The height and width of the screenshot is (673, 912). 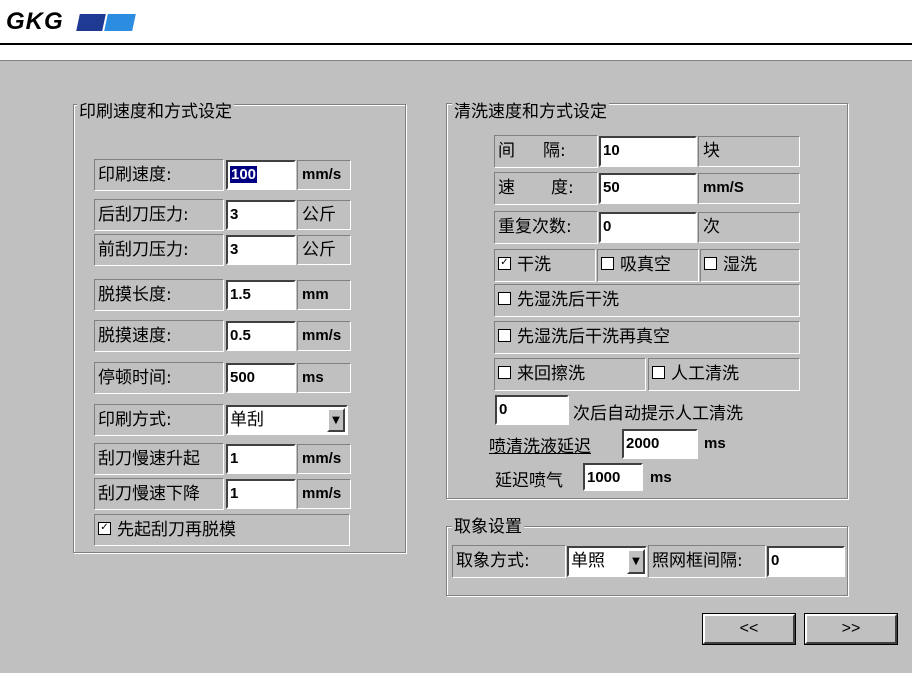 What do you see at coordinates (806, 561) in the screenshot?
I see `frame-interval-input: 0` at bounding box center [806, 561].